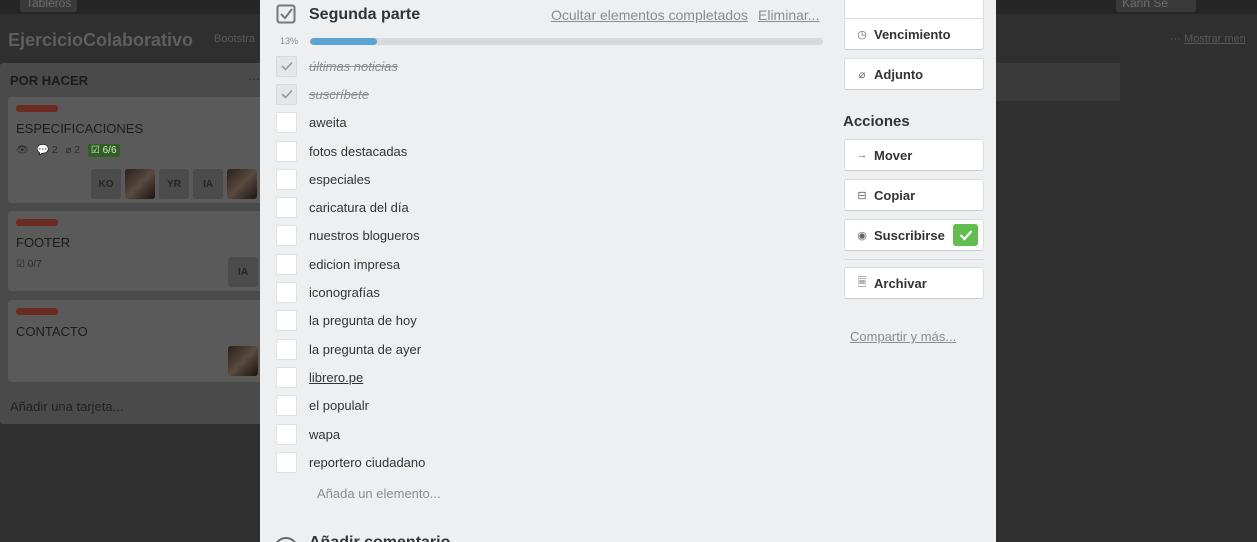  I want to click on checklist-item: suscríbete, so click(556, 94).